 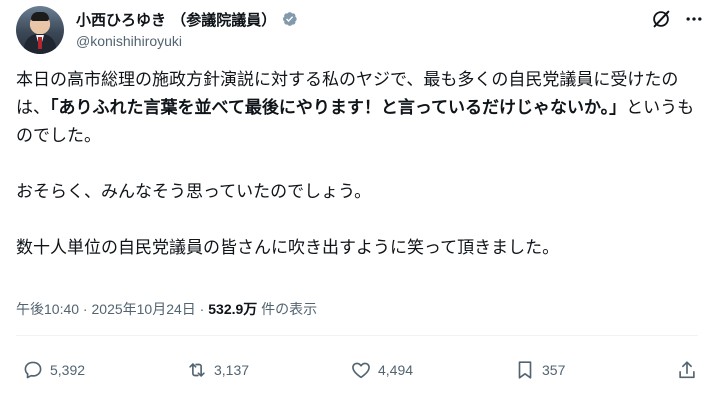 What do you see at coordinates (288, 248) in the screenshot?
I see `paragraph-3: 数十人単位の自民党議員の皆さんに吹き出すように笑って頂きました。` at bounding box center [288, 248].